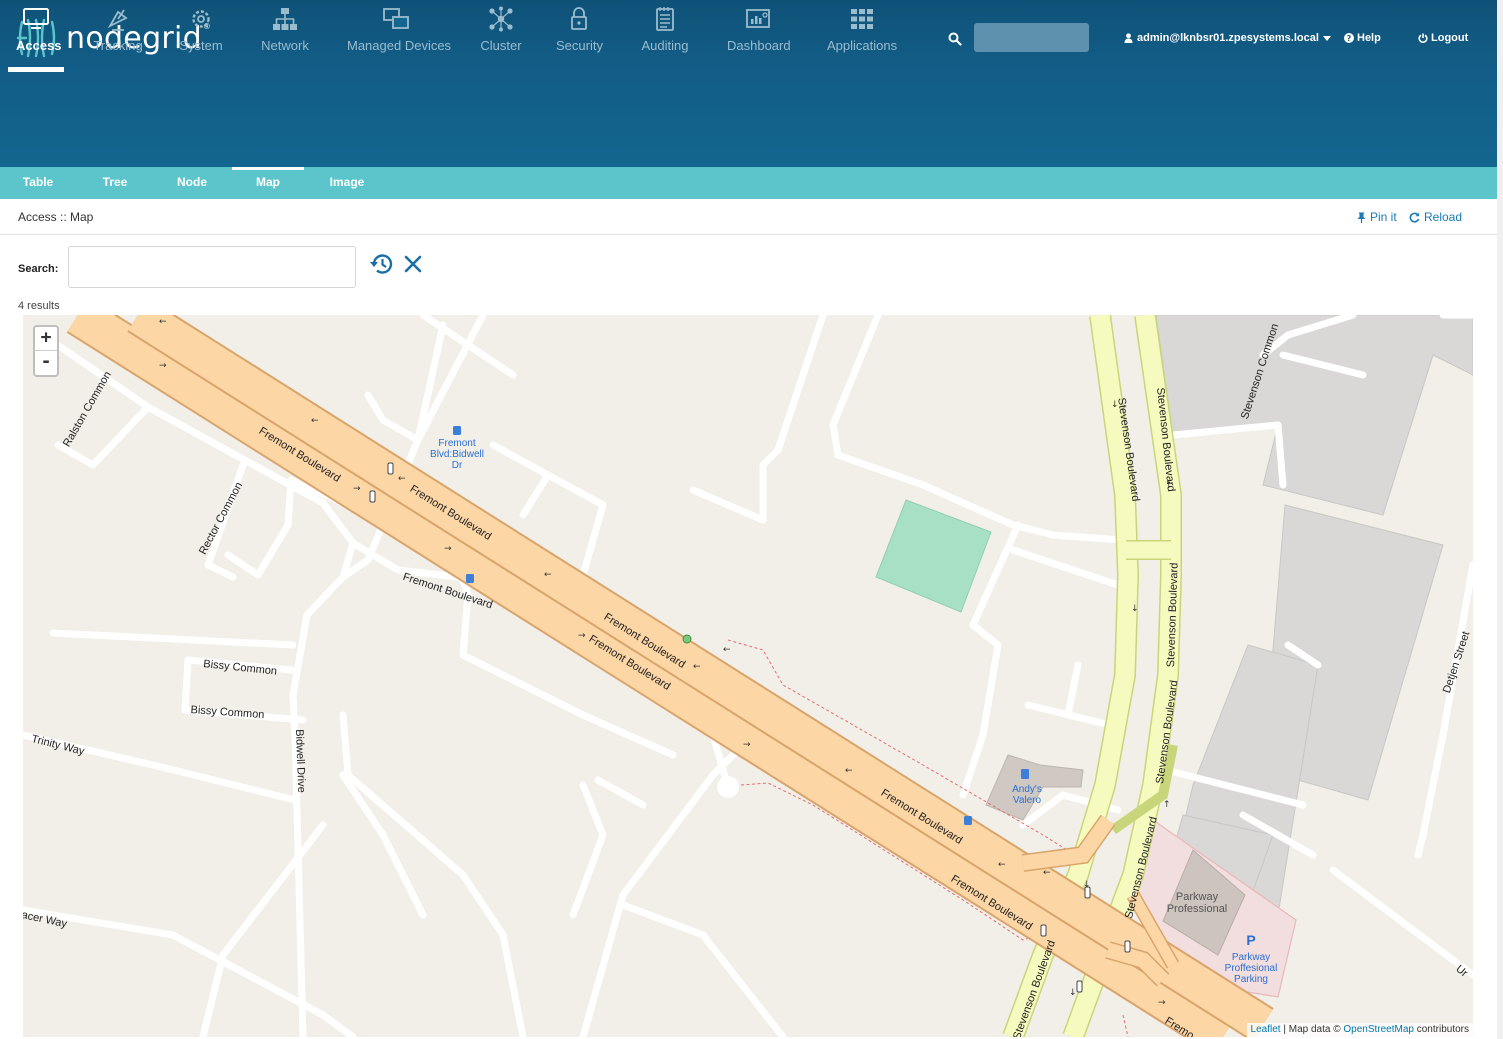 The image size is (1503, 1039). Describe the element at coordinates (1027, 795) in the screenshot. I see `map-label-valero: Andy's Valero` at that location.